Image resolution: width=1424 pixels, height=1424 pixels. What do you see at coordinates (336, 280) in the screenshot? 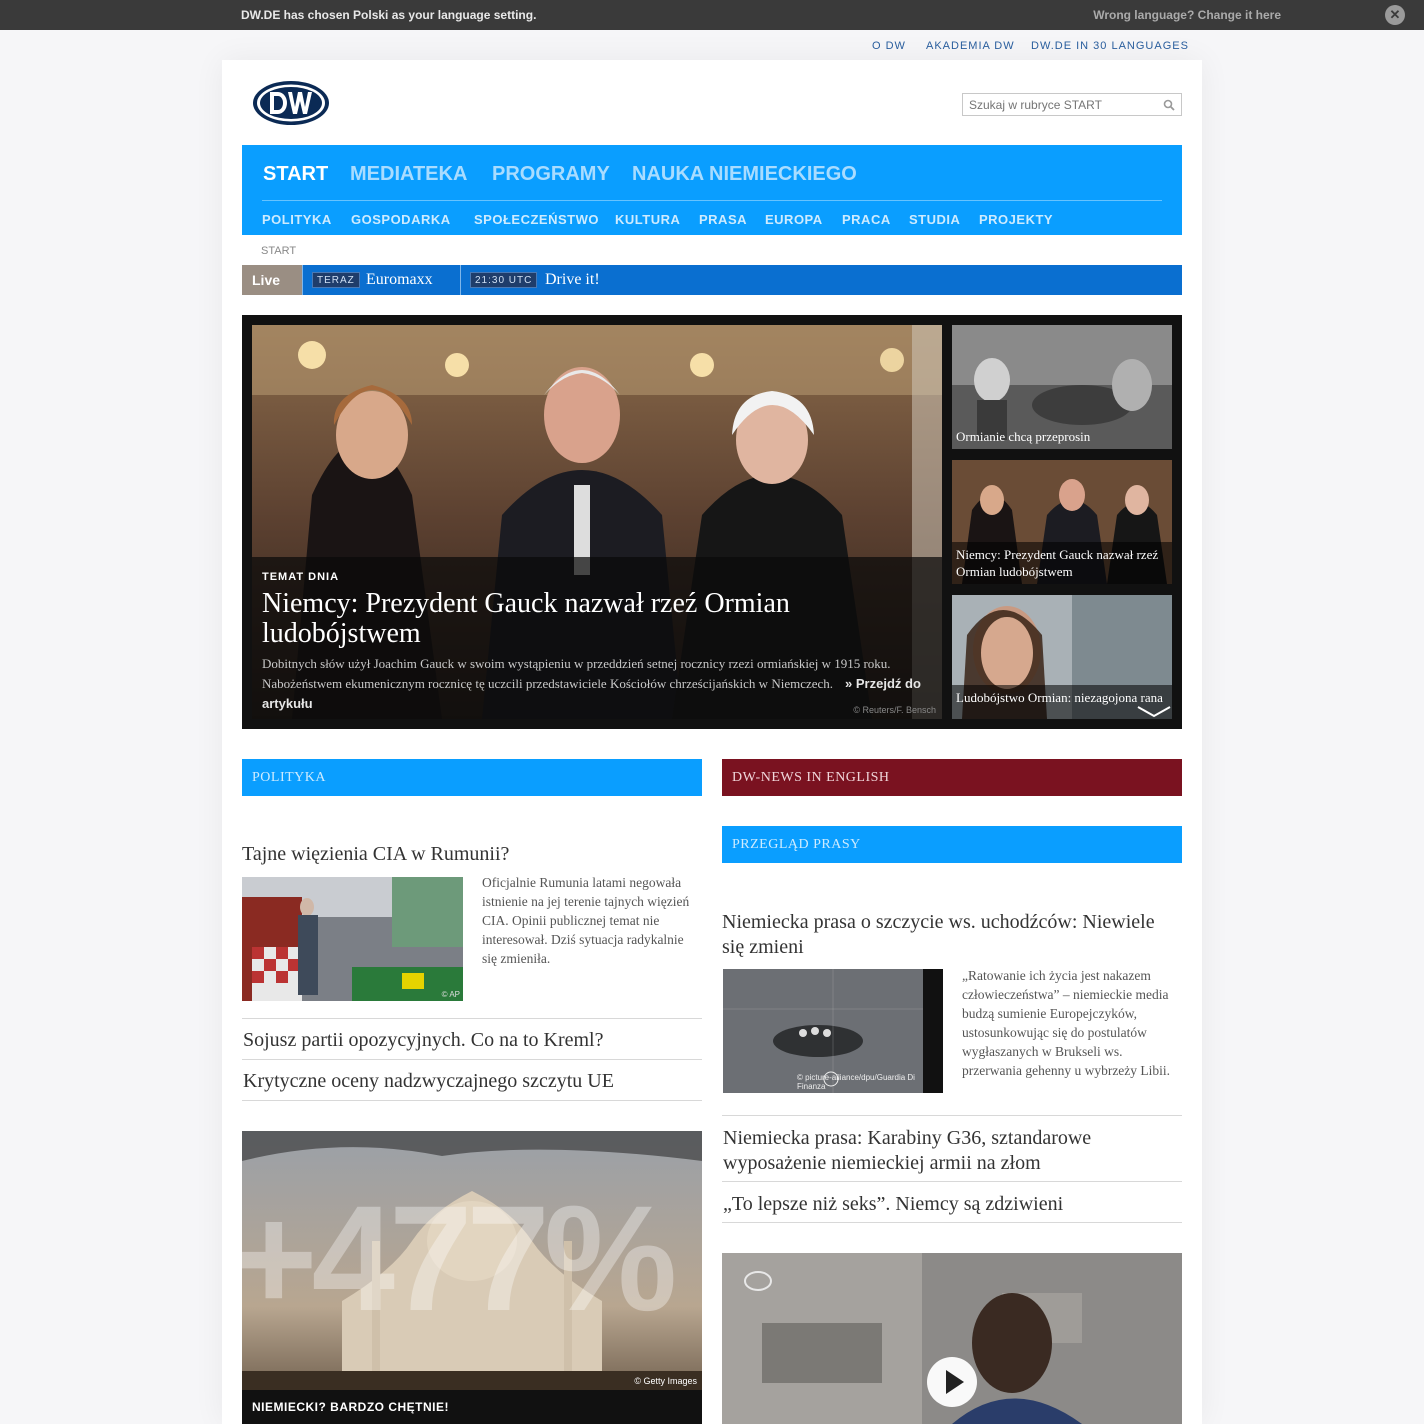
I see `now-tag: TERAZ` at bounding box center [336, 280].